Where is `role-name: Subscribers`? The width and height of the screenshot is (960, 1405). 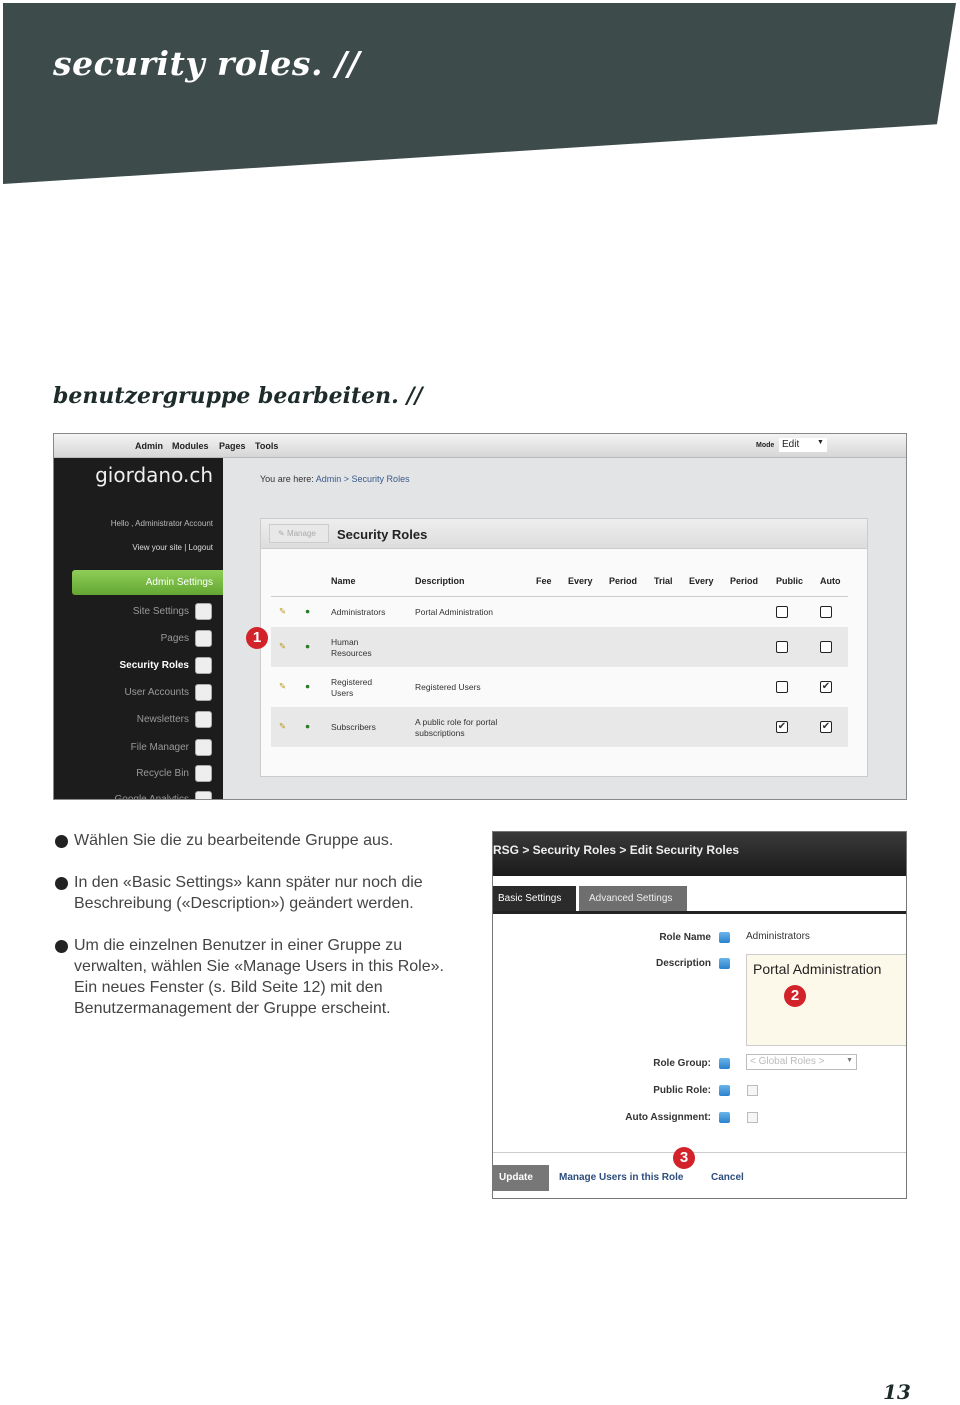
role-name: Subscribers is located at coordinates (361, 727).